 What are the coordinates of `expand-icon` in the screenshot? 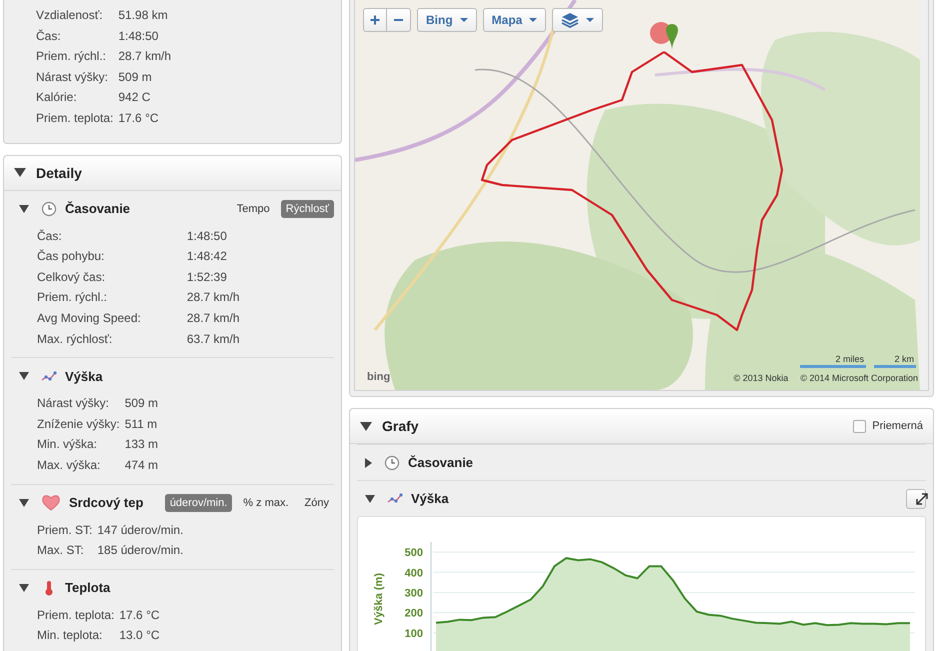 It's located at (922, 499).